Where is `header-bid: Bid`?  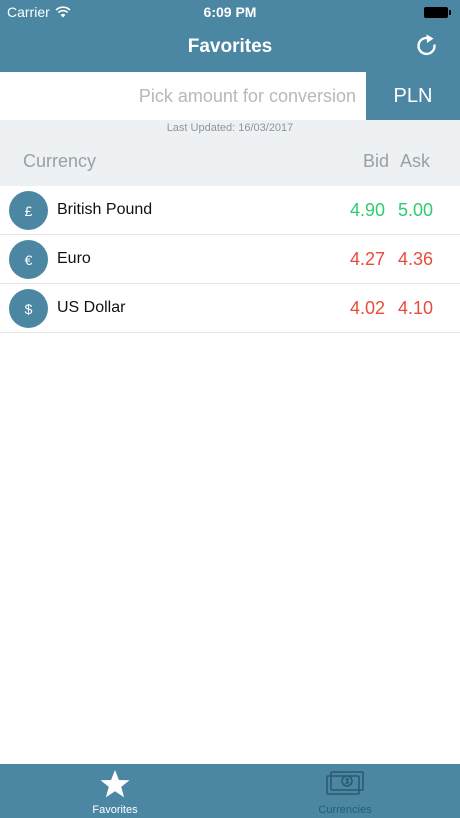 header-bid: Bid is located at coordinates (376, 161).